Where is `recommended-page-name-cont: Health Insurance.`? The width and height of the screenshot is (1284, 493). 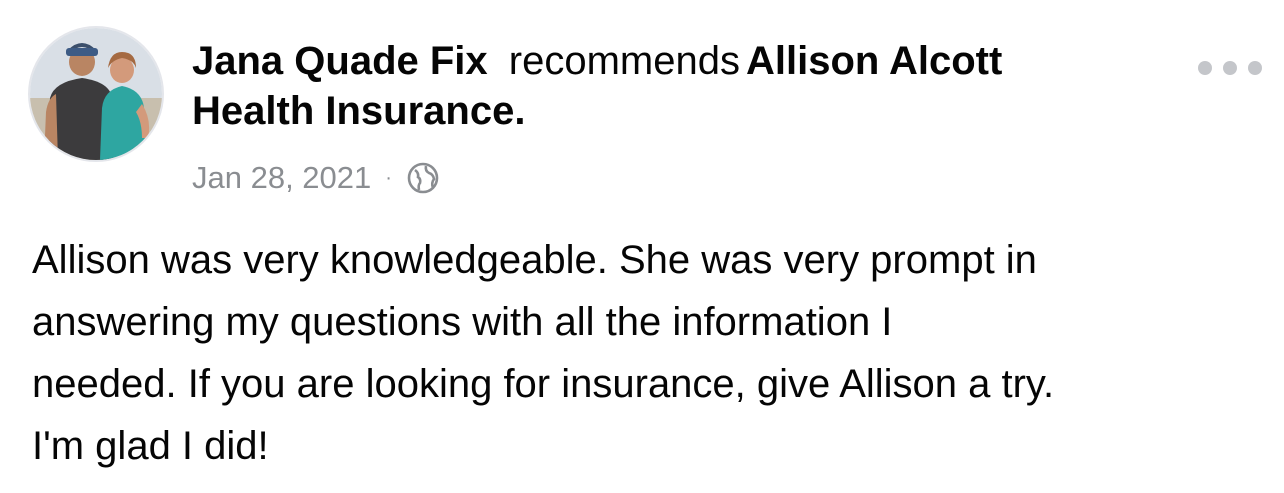 recommended-page-name-cont: Health Insurance. is located at coordinates (358, 111).